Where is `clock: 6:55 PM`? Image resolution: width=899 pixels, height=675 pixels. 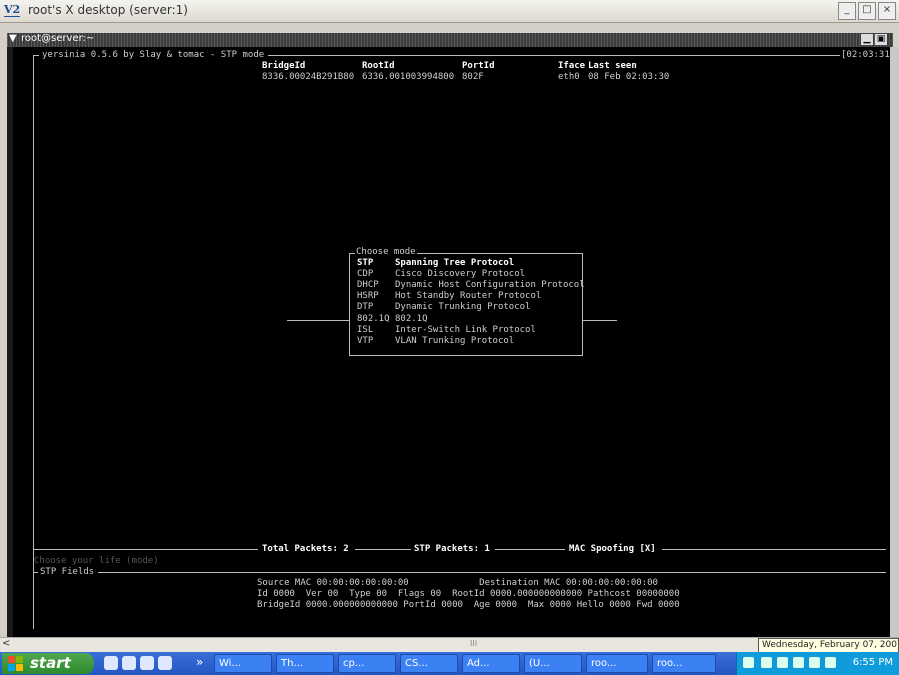
clock: 6:55 PM is located at coordinates (873, 662).